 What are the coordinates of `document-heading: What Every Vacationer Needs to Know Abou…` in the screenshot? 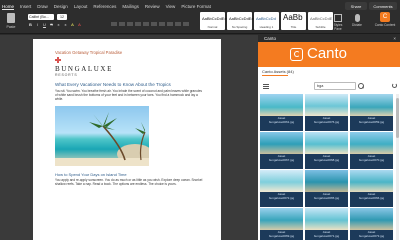 It's located at (113, 84).